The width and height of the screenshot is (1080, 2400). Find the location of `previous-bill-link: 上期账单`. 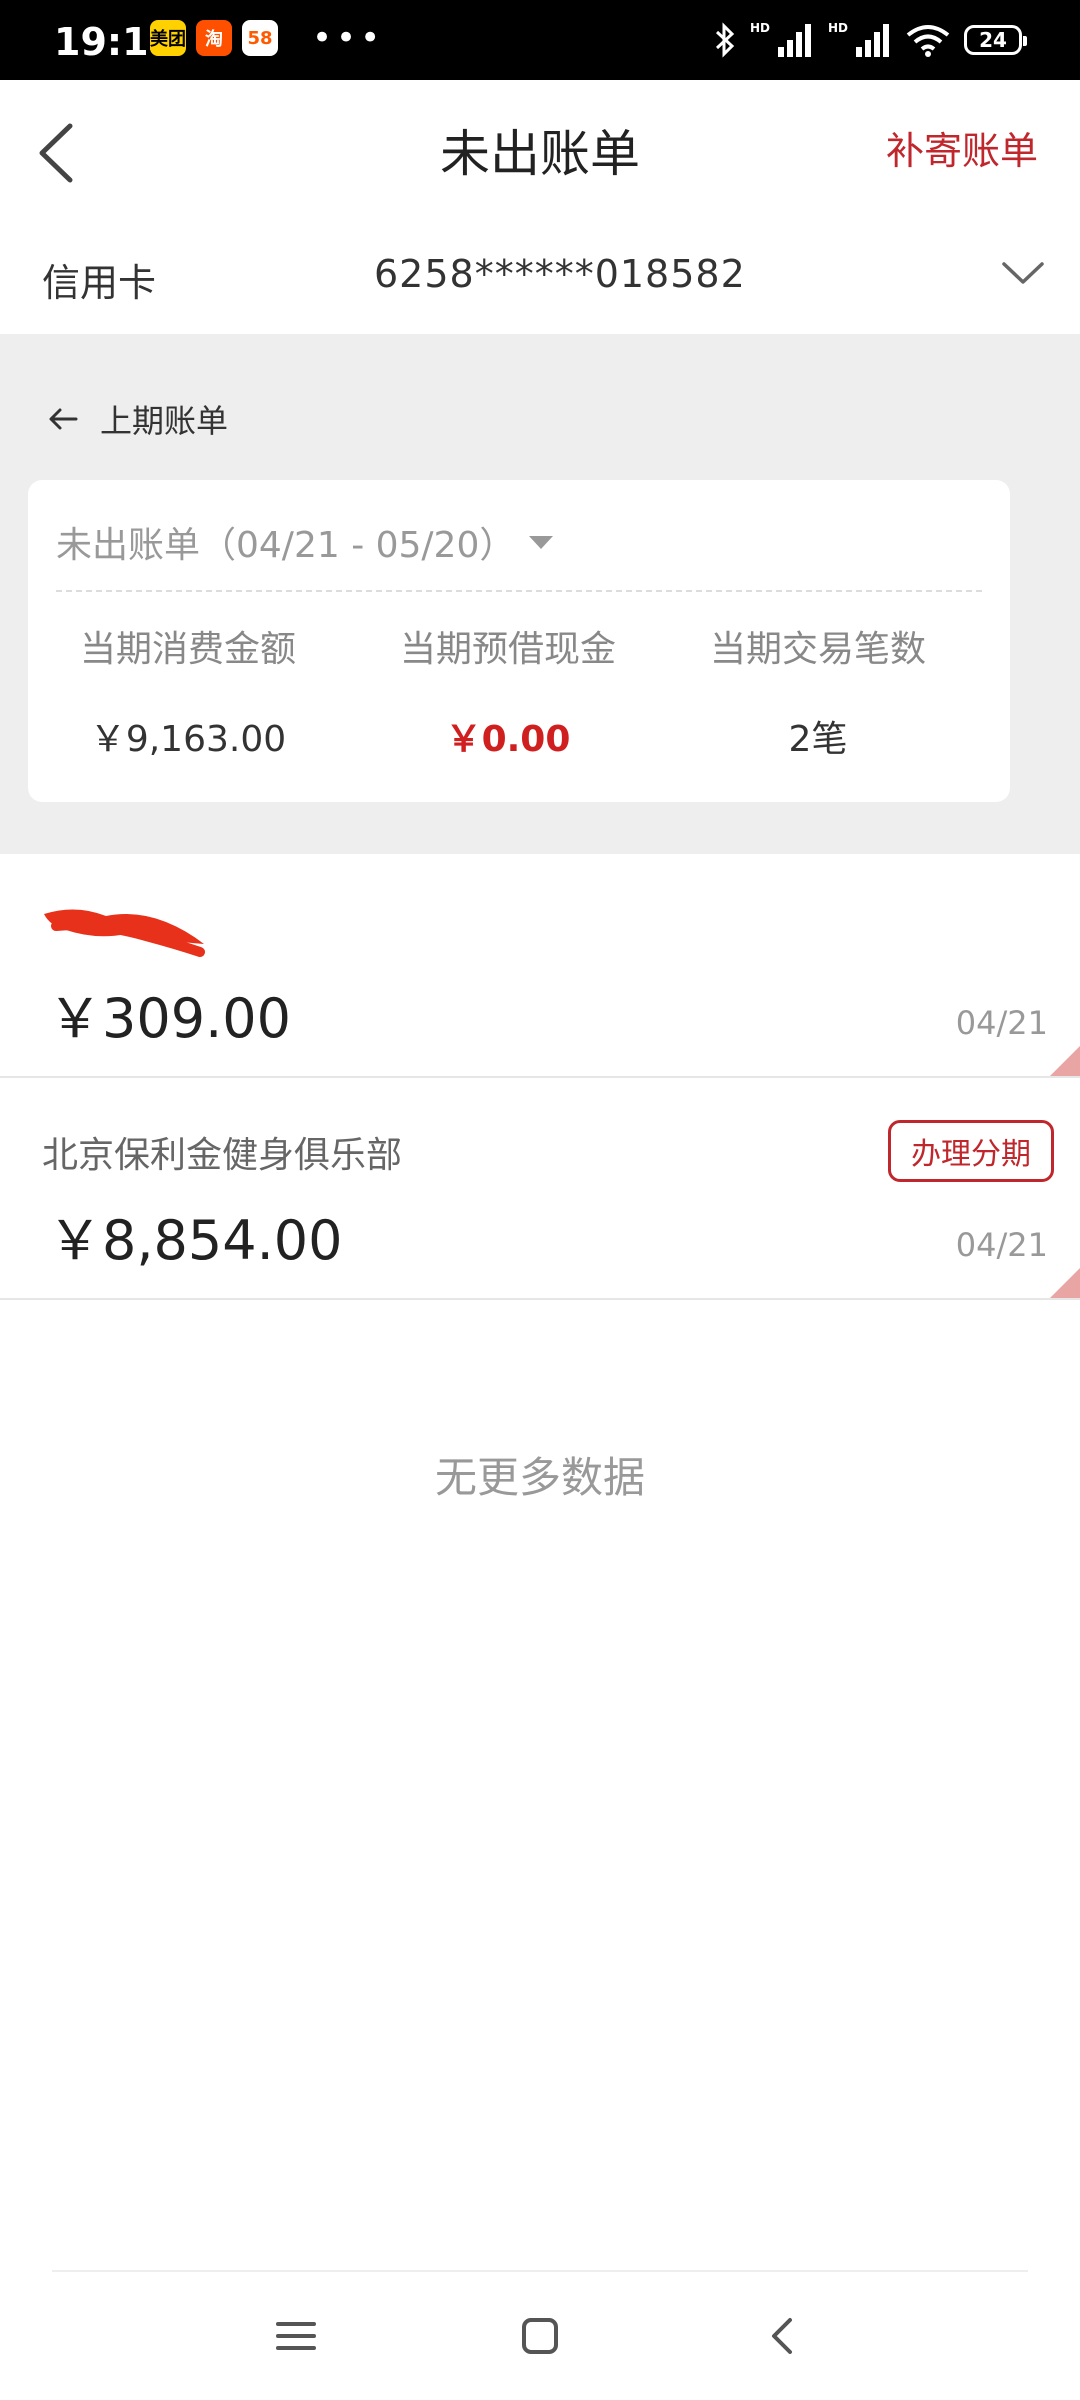

previous-bill-link: 上期账单 is located at coordinates (138, 419).